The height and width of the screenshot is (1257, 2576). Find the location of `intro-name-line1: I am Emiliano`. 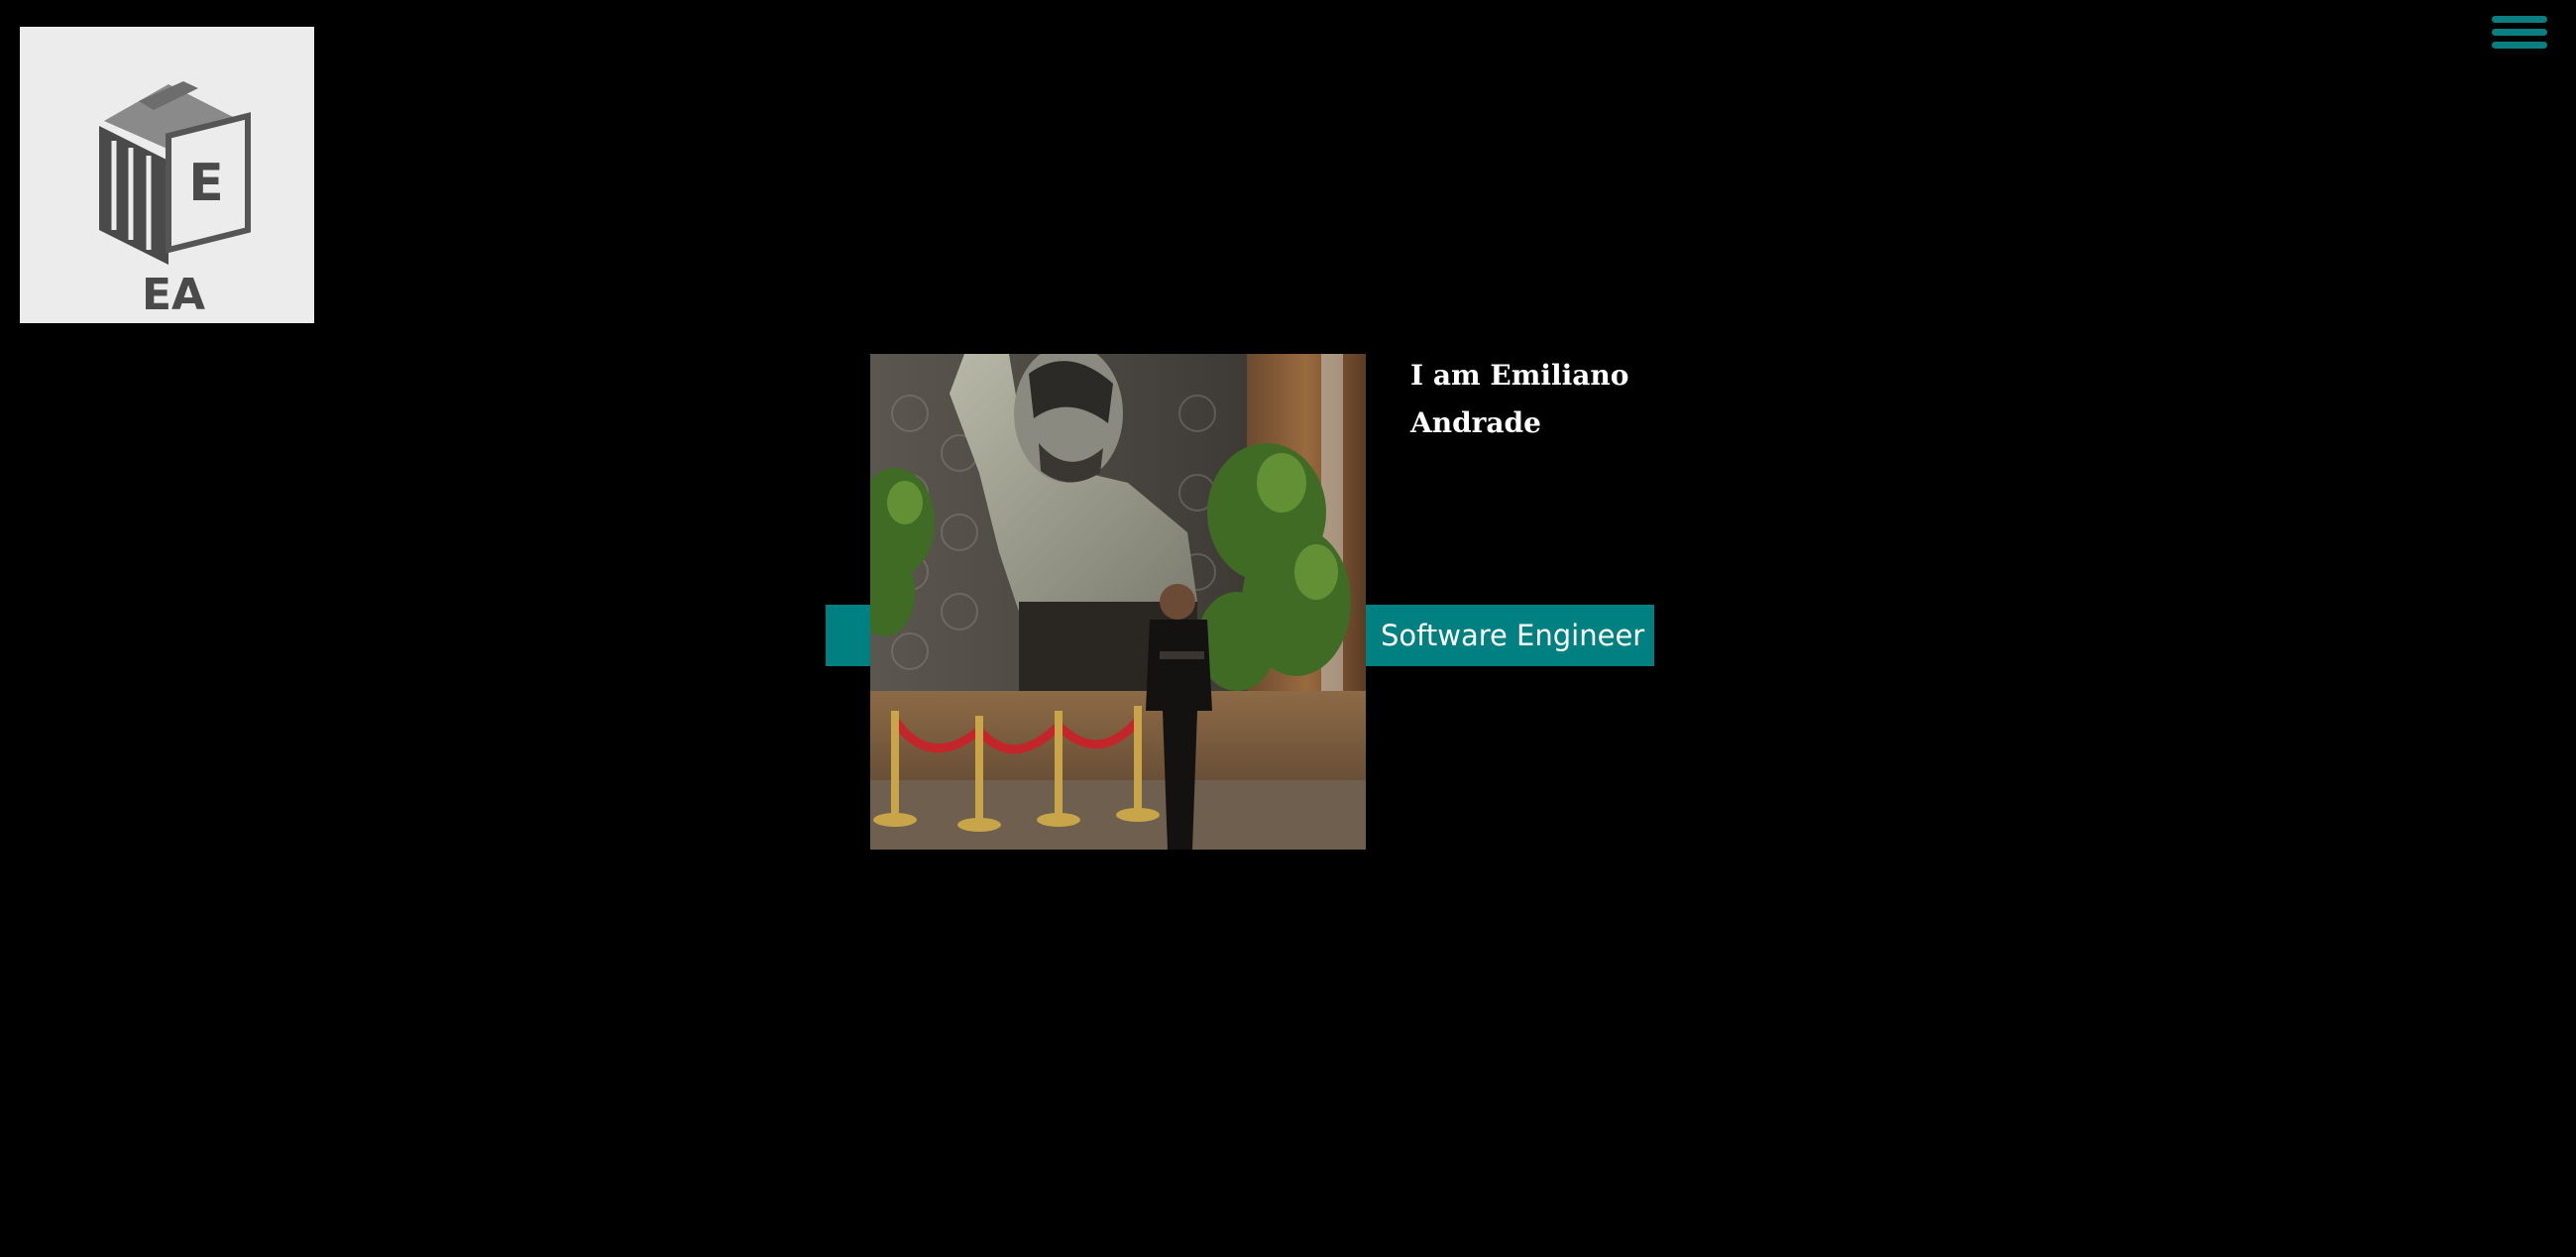

intro-name-line1: I am Emiliano is located at coordinates (1519, 376).